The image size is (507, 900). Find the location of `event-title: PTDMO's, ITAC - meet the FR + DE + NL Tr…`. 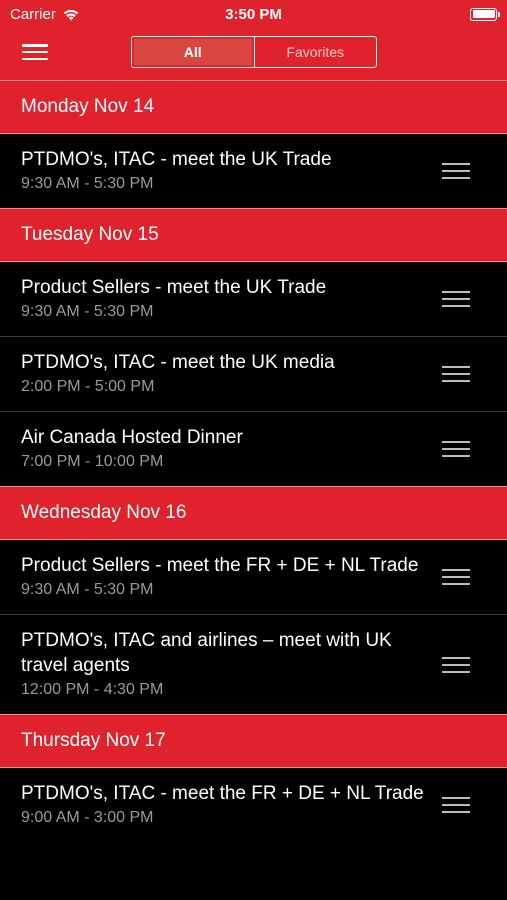

event-title: PTDMO's, ITAC - meet the FR + DE + NL Tr… is located at coordinates (222, 793).